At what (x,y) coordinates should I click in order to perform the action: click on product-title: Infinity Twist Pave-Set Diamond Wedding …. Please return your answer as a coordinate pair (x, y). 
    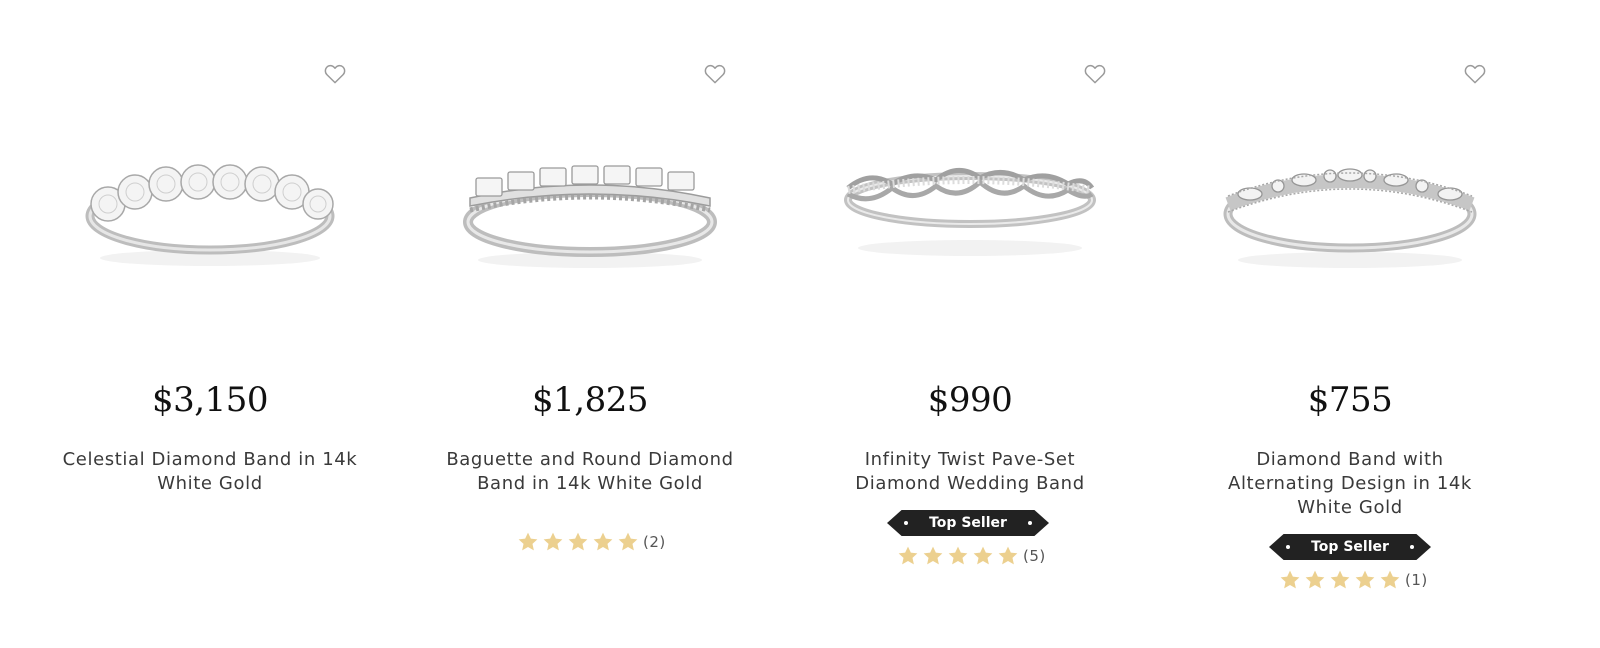
    Looking at the image, I should click on (970, 472).